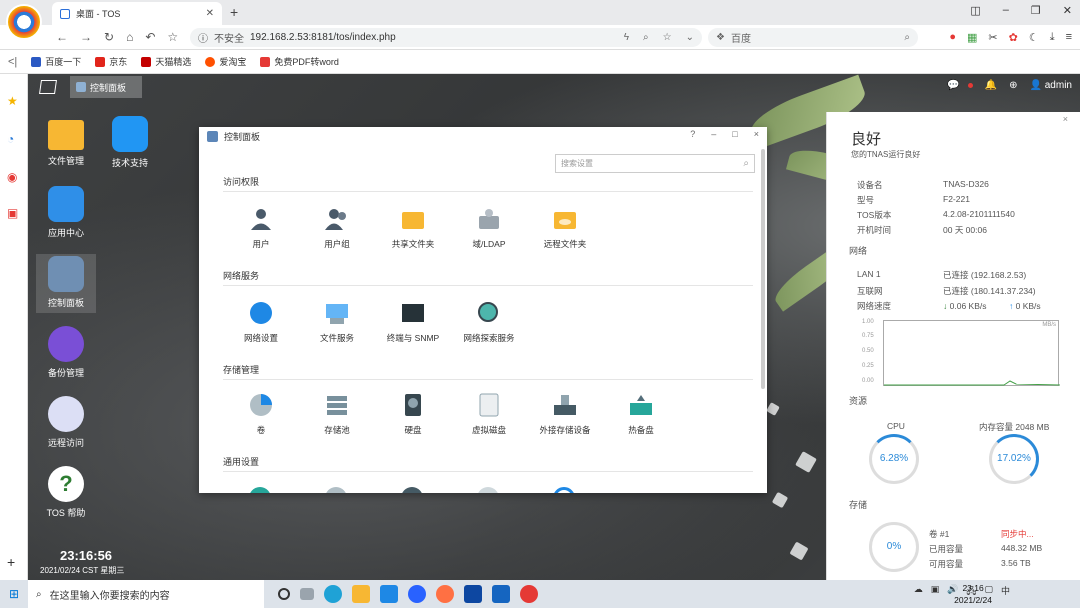 The width and height of the screenshot is (1080, 608). Describe the element at coordinates (1005, 592) in the screenshot. I see `tray-ime-icon: 中` at that location.